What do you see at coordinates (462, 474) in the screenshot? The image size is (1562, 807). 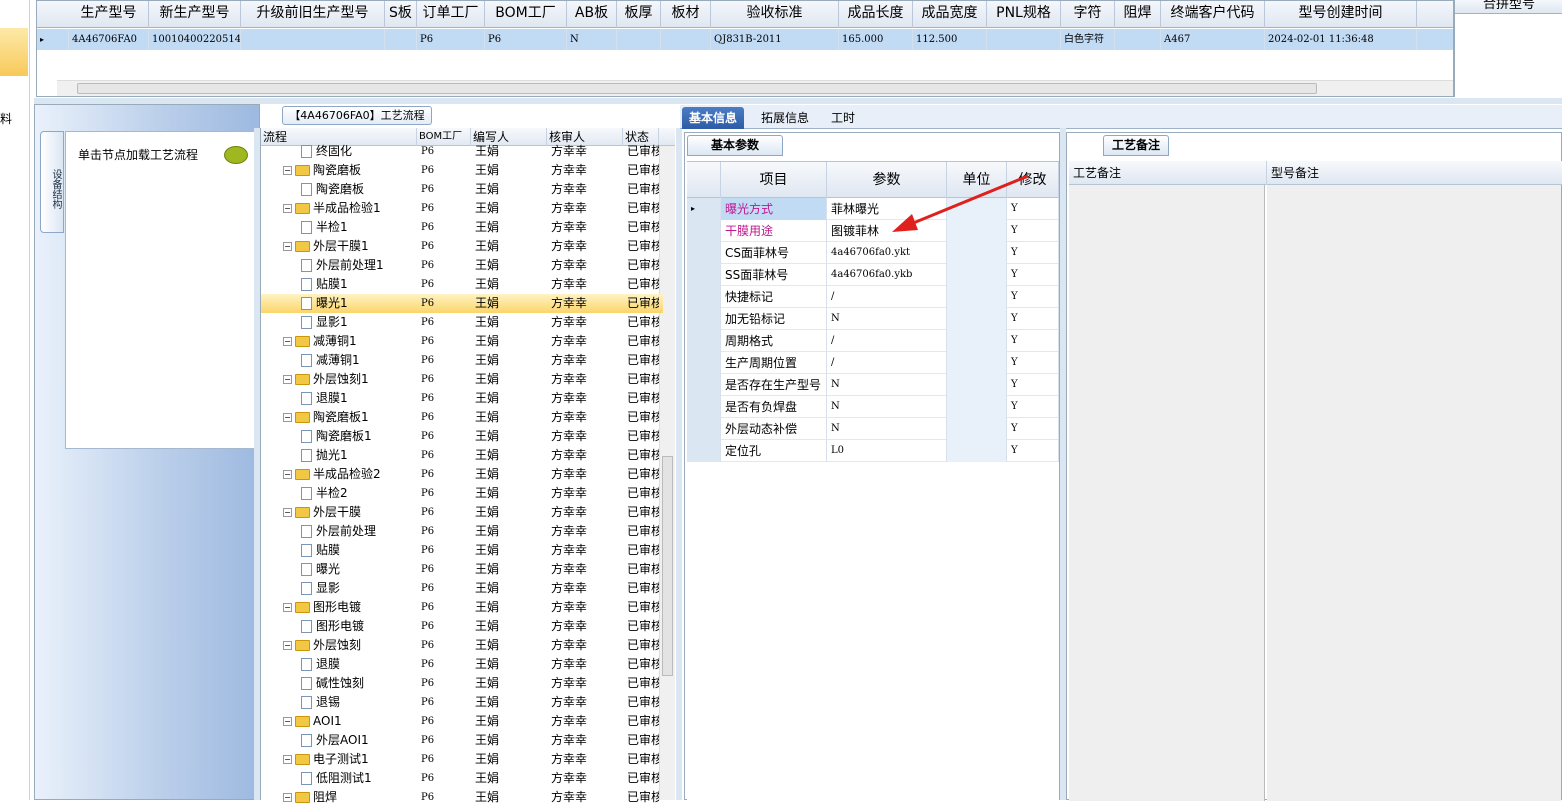 I see `process-tree-node: − 半成品检验2 P6 王娟 方幸幸 已审核` at bounding box center [462, 474].